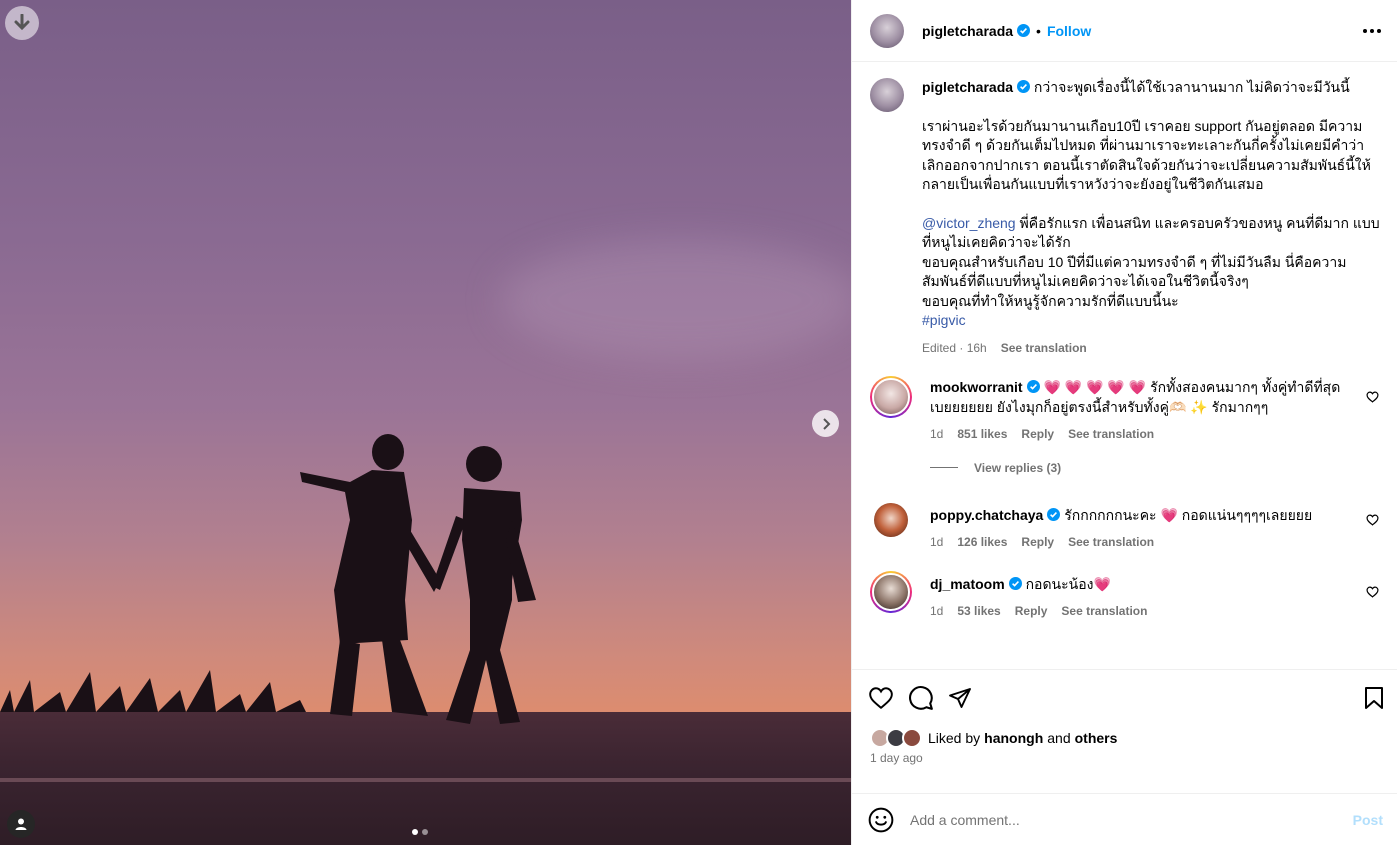  What do you see at coordinates (1368, 820) in the screenshot?
I see `post-comment-button: Post` at bounding box center [1368, 820].